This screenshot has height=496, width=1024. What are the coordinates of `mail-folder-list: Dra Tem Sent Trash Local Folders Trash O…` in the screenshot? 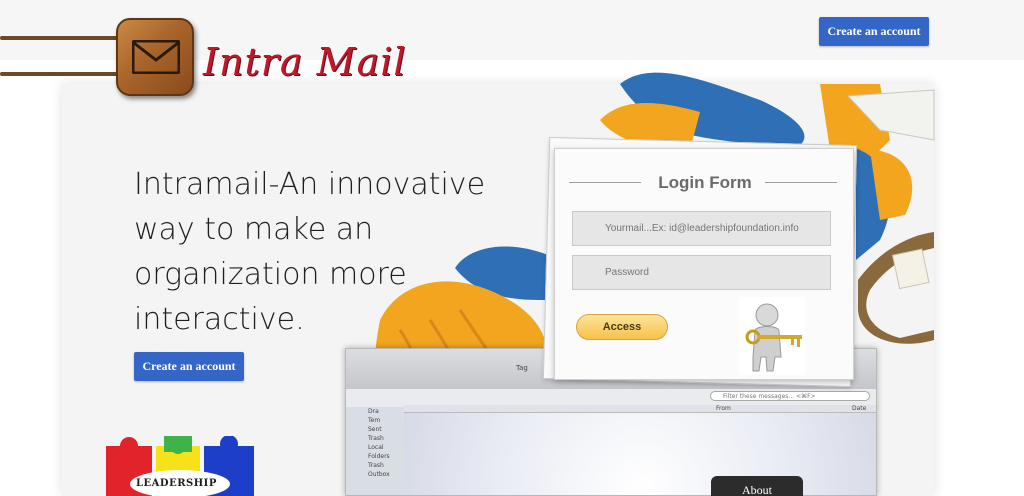 It's located at (375, 451).